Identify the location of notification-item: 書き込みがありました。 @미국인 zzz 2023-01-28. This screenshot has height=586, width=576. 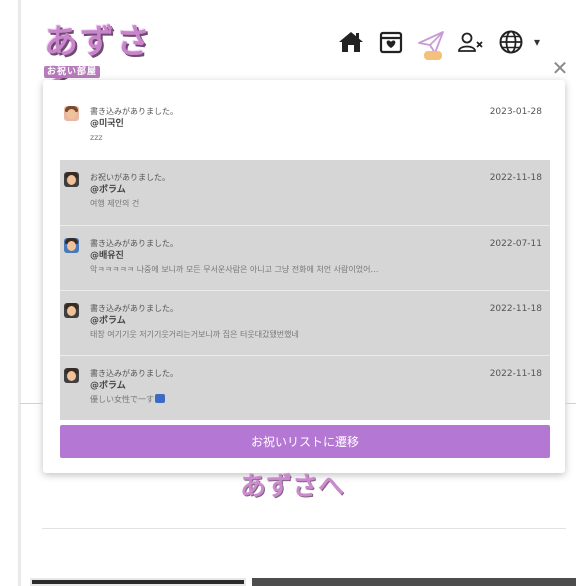
(305, 127).